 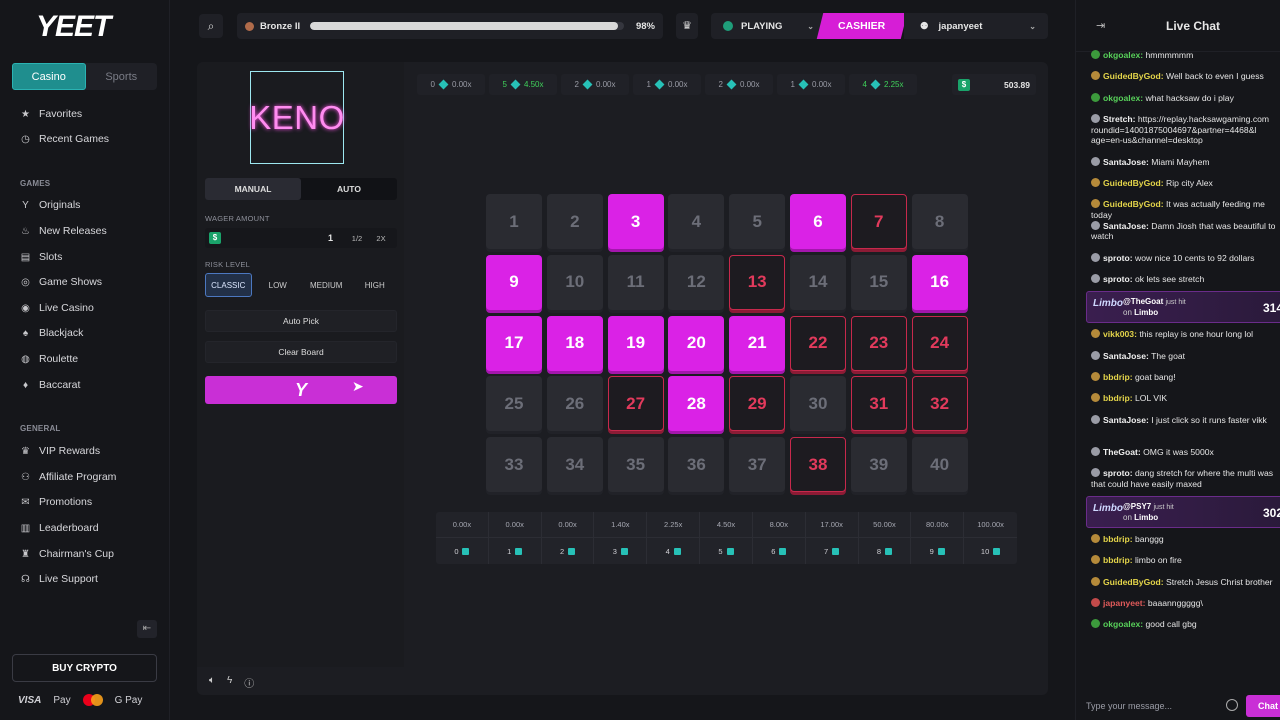 I want to click on risk-classic-button: CLASSIC, so click(x=228, y=285).